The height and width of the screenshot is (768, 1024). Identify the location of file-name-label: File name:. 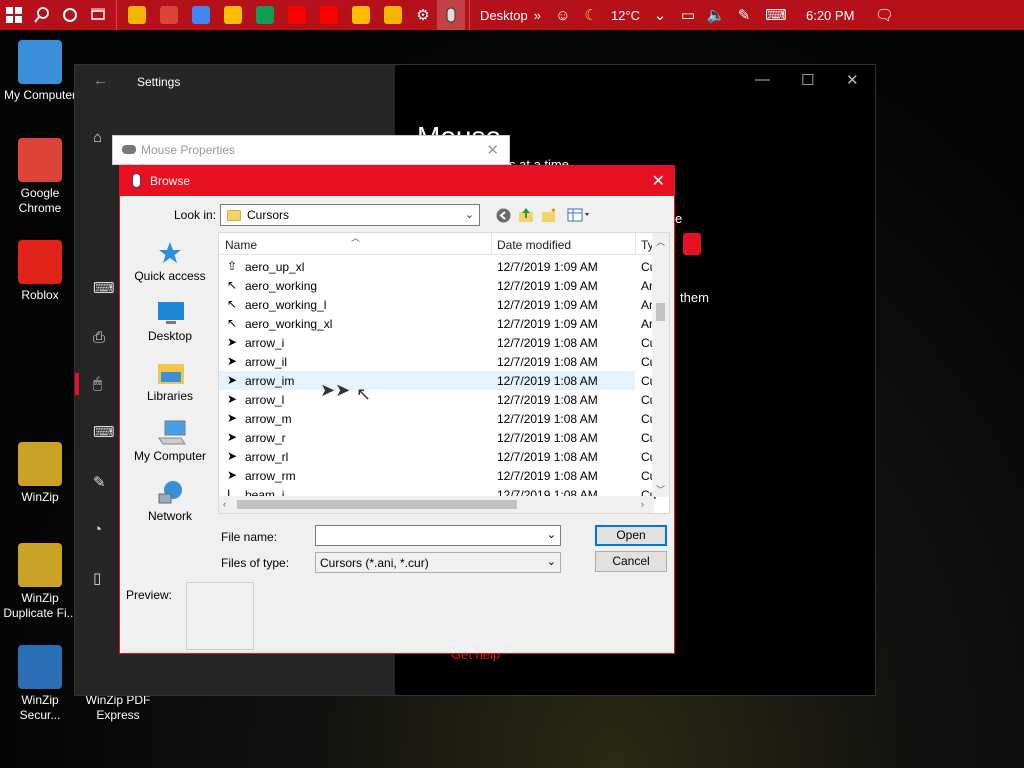
(249, 537).